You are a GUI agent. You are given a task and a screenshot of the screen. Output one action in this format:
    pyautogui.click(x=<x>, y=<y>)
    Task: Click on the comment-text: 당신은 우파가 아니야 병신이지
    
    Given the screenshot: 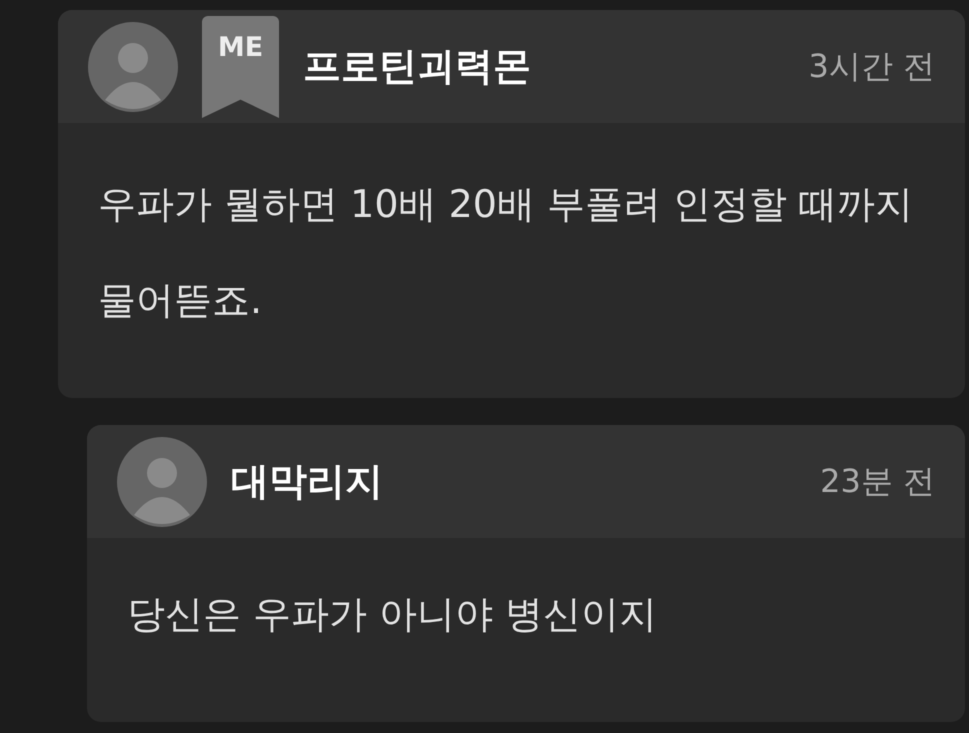 What is the action you would take?
    pyautogui.click(x=392, y=614)
    